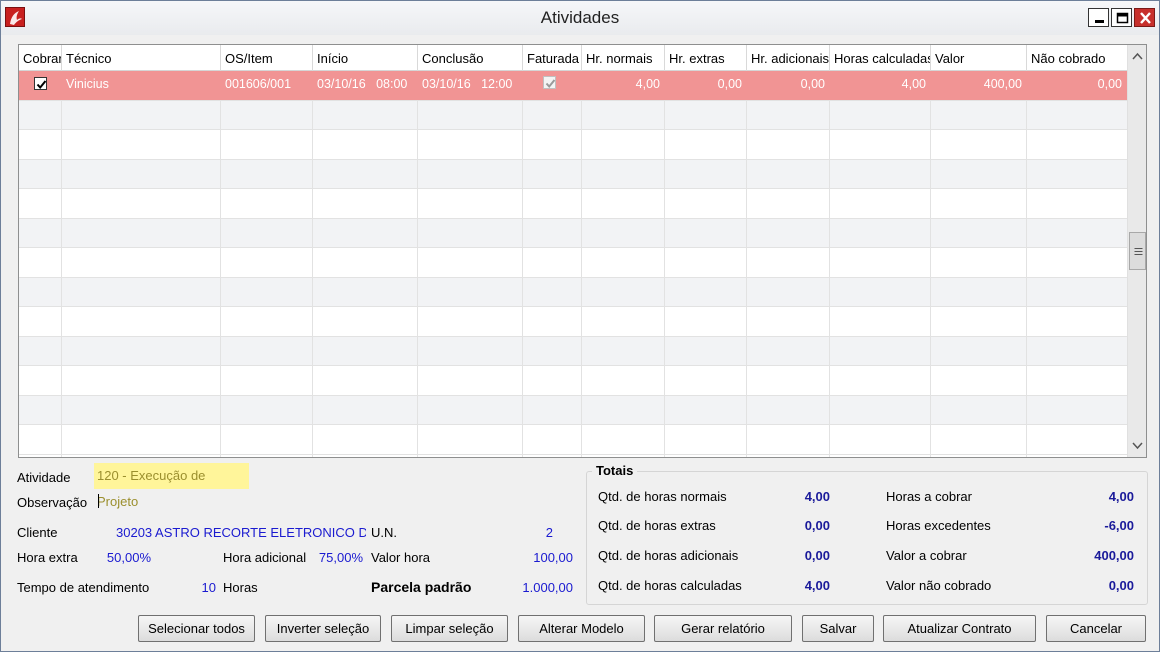  Describe the element at coordinates (615, 470) in the screenshot. I see `totais-title: Totais` at that location.